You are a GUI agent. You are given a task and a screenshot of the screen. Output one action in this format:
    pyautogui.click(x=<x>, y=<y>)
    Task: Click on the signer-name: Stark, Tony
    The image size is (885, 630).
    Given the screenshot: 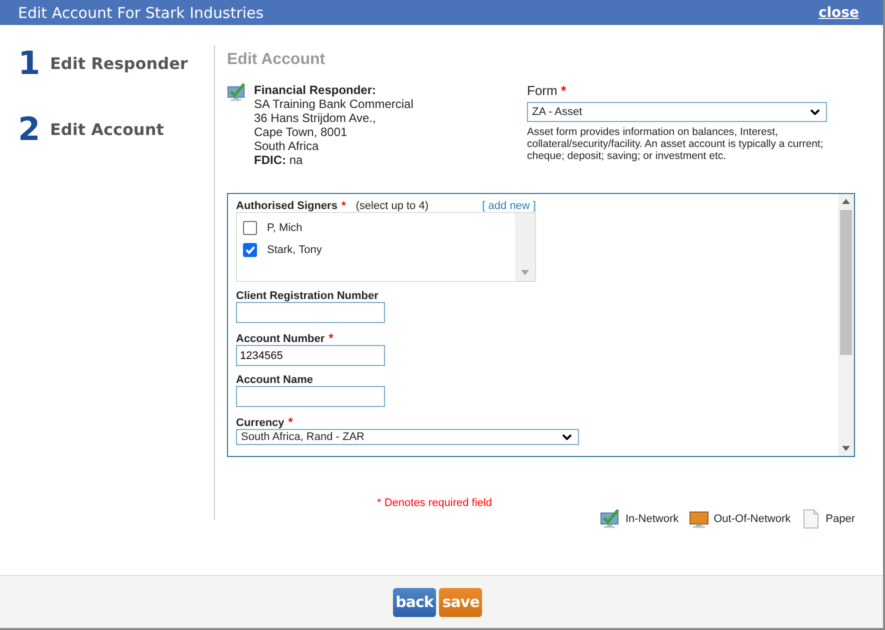 What is the action you would take?
    pyautogui.click(x=294, y=250)
    